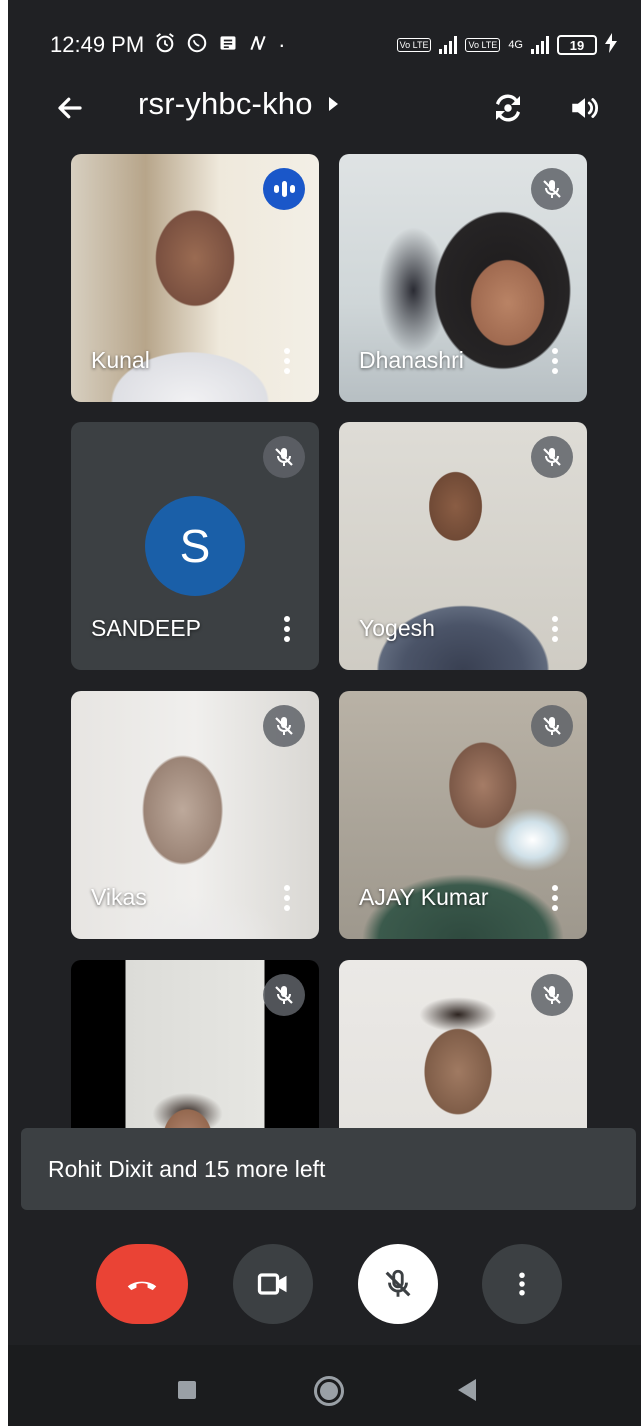  I want to click on home-icon, so click(329, 1391).